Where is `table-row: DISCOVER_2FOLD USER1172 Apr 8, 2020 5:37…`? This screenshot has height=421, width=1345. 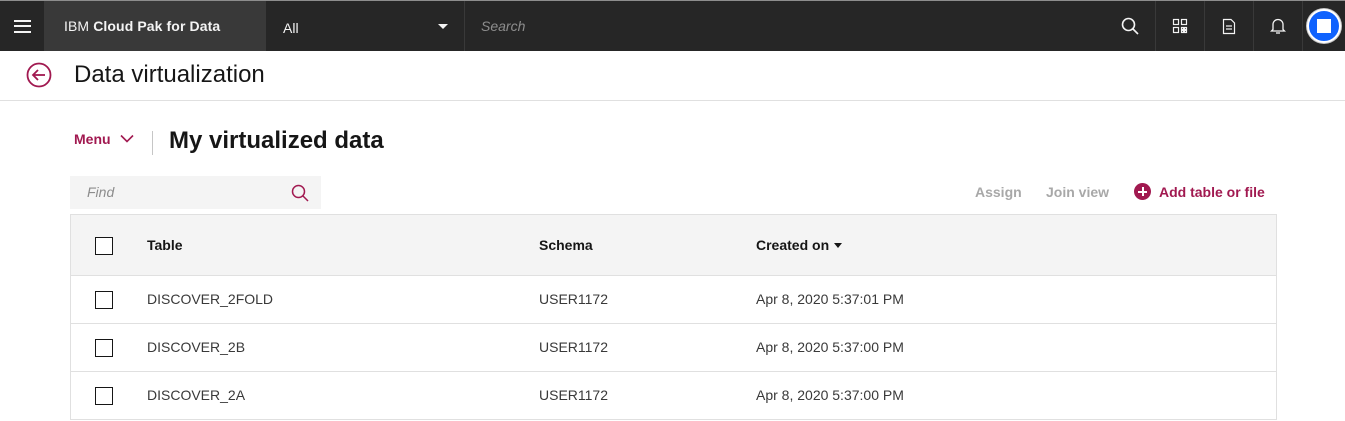
table-row: DISCOVER_2FOLD USER1172 Apr 8, 2020 5:37… is located at coordinates (673, 300).